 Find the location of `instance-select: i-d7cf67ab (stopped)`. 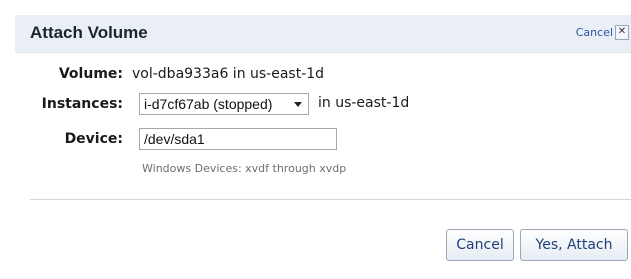

instance-select: i-d7cf67ab (stopped) is located at coordinates (224, 104).